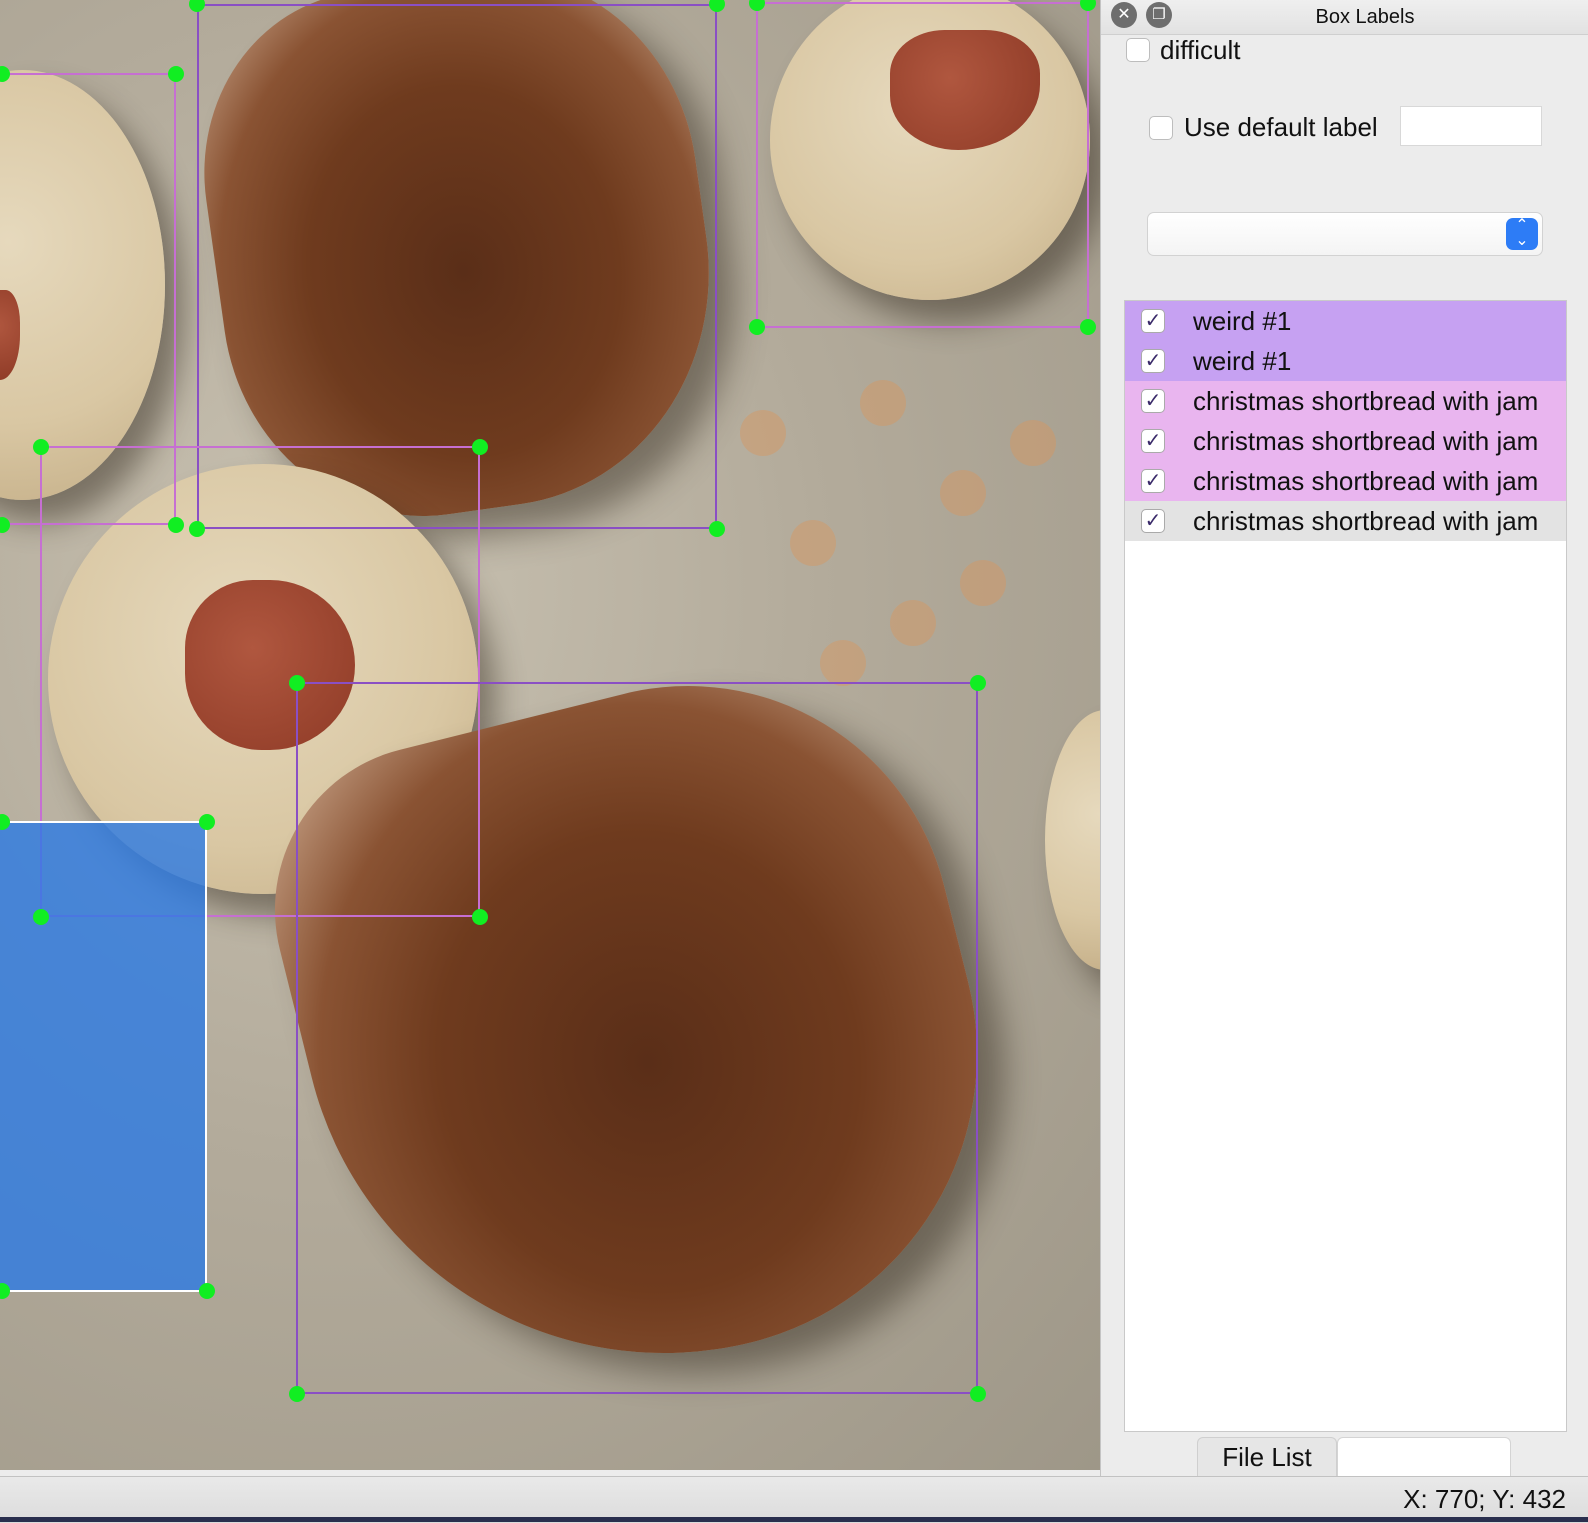 This screenshot has height=1523, width=1588. I want to click on use-default-label-checkbox, so click(1161, 128).